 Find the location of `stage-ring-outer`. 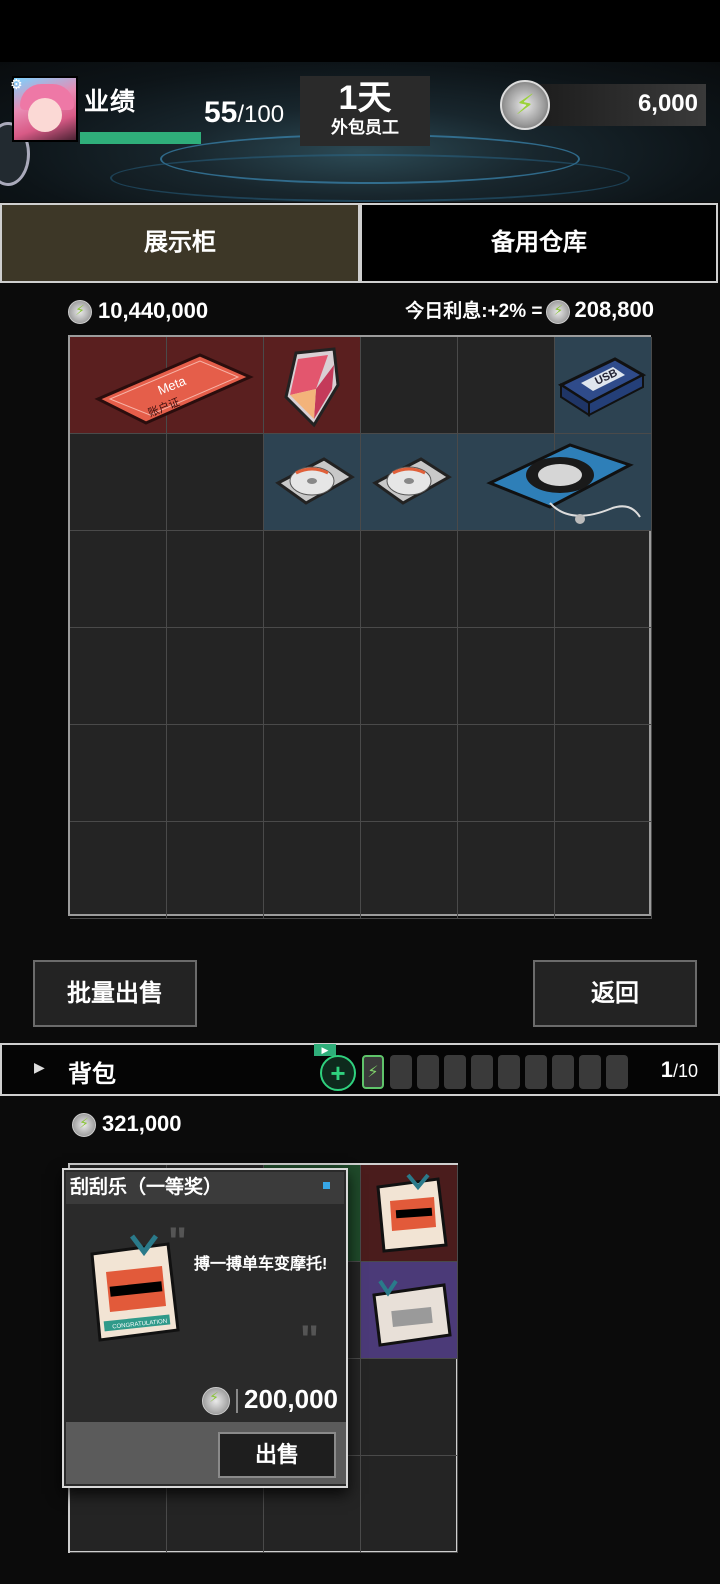

stage-ring-outer is located at coordinates (370, 178).